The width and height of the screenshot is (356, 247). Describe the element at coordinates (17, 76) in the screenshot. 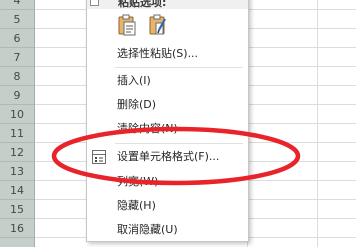

I see `row-header: 8` at that location.